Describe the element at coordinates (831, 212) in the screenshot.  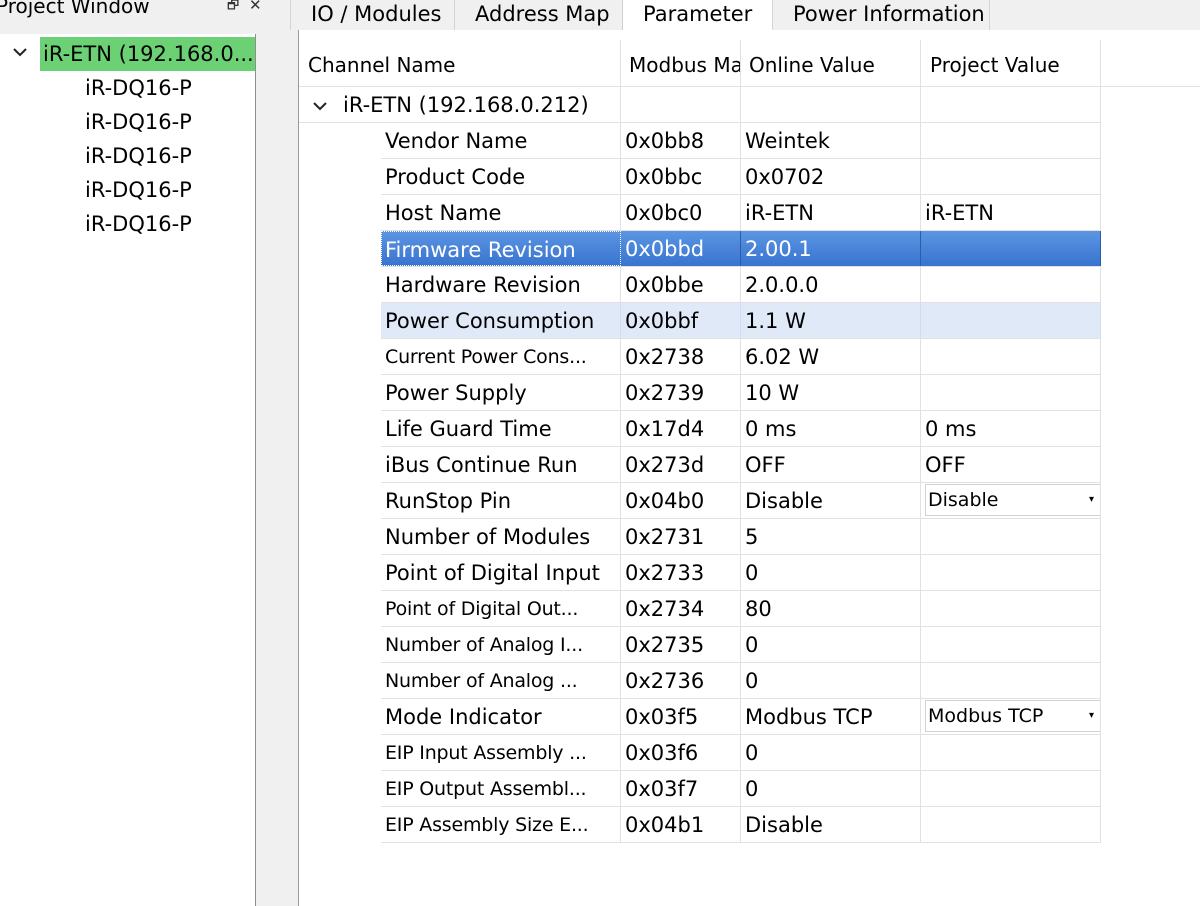
I see `online-value-cell: iR-ETN` at that location.